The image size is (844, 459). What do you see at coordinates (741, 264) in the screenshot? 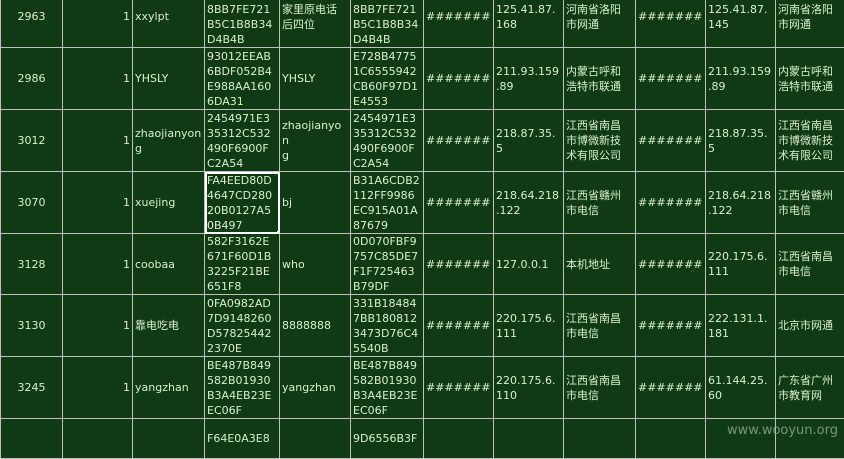
I see `ip2-cell: 220.175.6. 111` at bounding box center [741, 264].